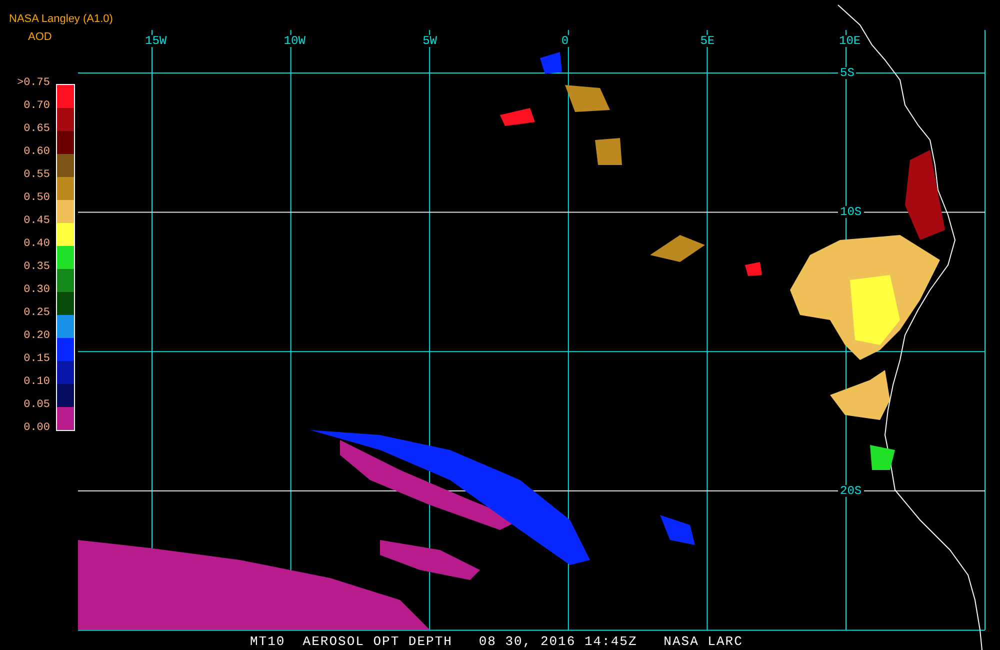 The image size is (1000, 650). I want to click on latitude-label: 20S, so click(851, 490).